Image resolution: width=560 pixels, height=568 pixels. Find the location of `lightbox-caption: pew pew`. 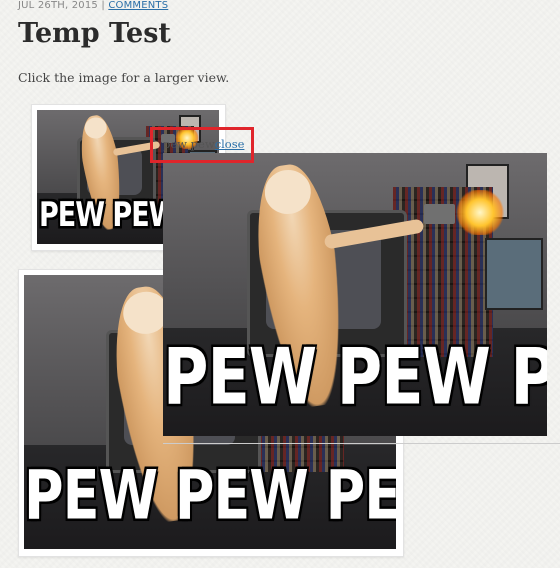

lightbox-caption: pew pew is located at coordinates (189, 144).